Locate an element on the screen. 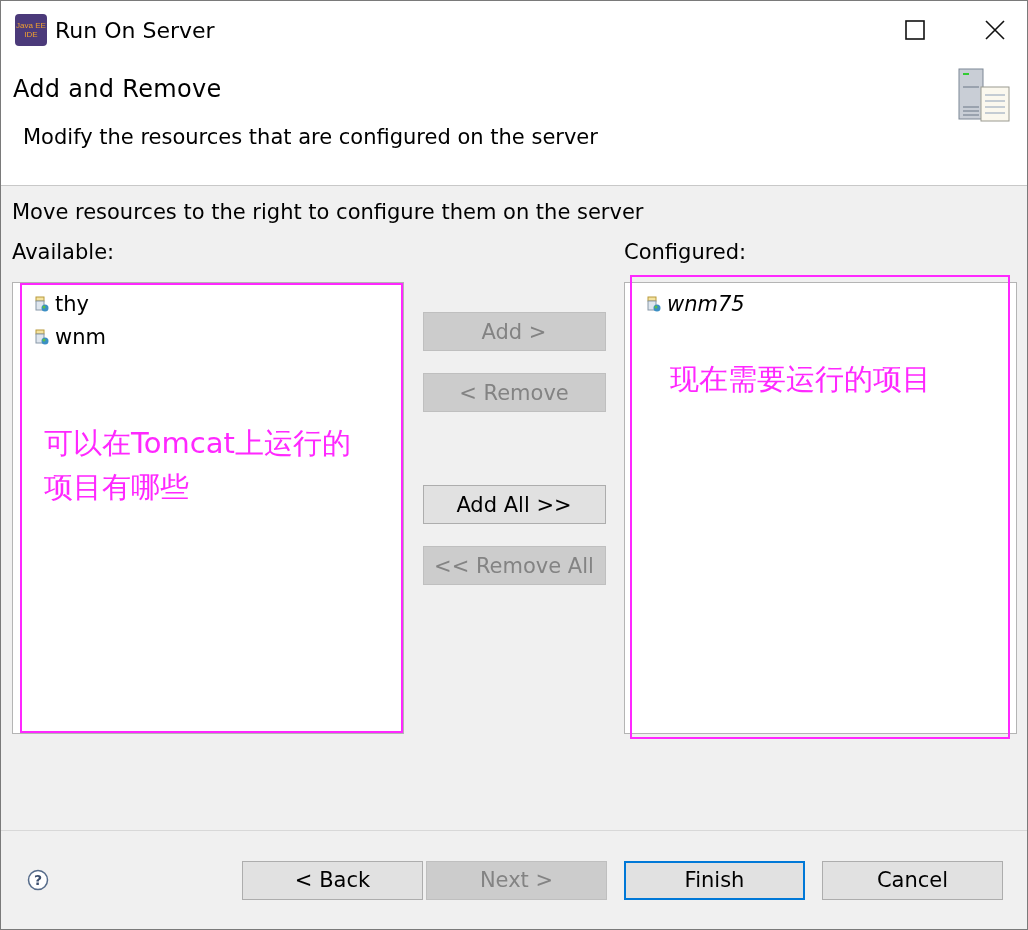 The height and width of the screenshot is (930, 1028). page-title: Add and Remove is located at coordinates (118, 89).